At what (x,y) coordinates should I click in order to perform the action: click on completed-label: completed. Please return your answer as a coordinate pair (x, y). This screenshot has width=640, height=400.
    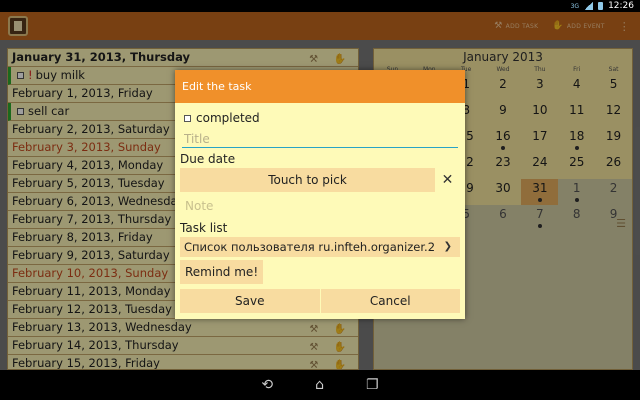
    Looking at the image, I should click on (228, 118).